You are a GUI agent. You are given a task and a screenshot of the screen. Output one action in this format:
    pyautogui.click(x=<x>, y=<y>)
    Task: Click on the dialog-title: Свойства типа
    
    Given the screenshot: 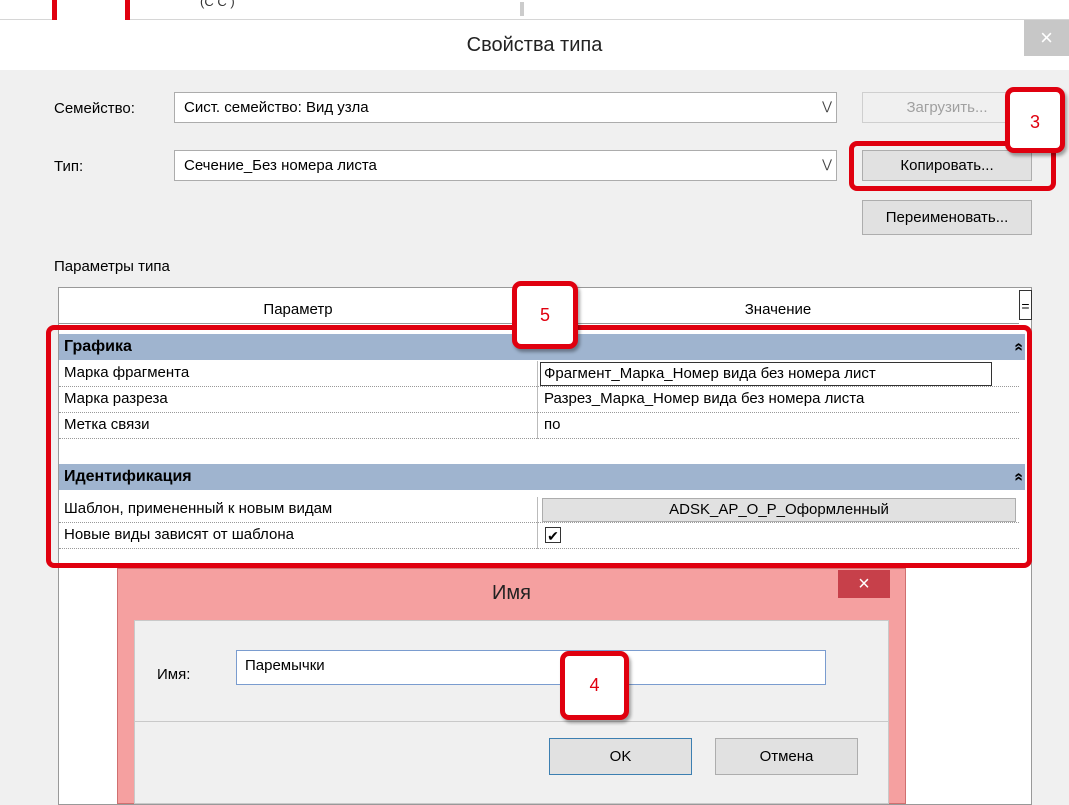 What is the action you would take?
    pyautogui.click(x=534, y=45)
    